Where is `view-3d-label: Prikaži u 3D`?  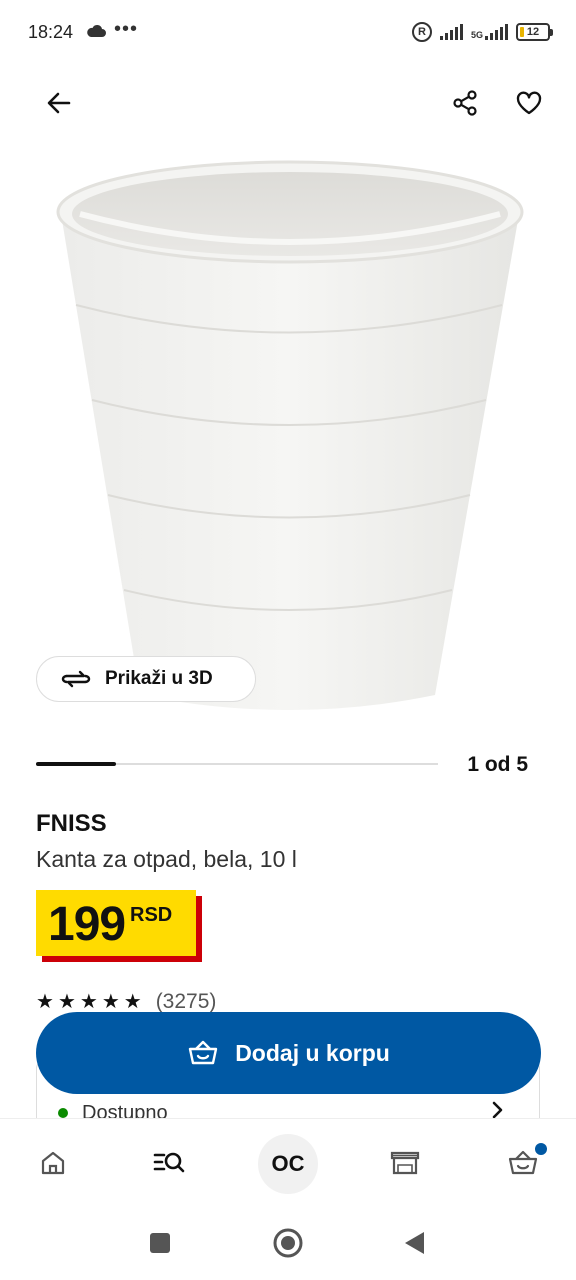 view-3d-label: Prikaži u 3D is located at coordinates (159, 678).